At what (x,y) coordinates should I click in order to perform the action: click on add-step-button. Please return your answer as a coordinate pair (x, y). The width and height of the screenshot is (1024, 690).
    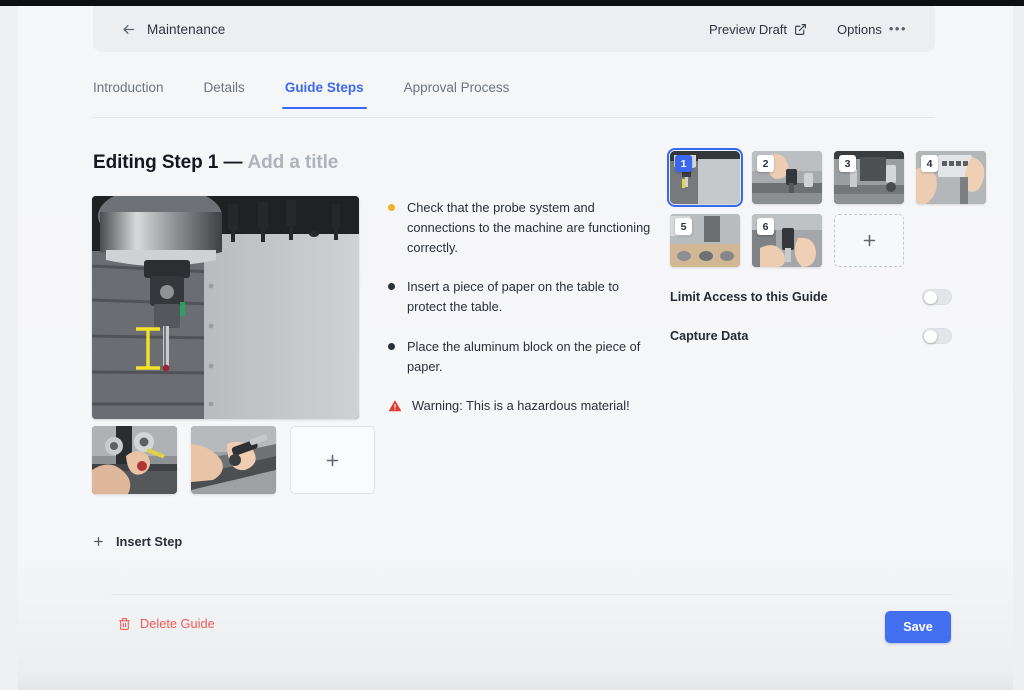
    Looking at the image, I should click on (869, 240).